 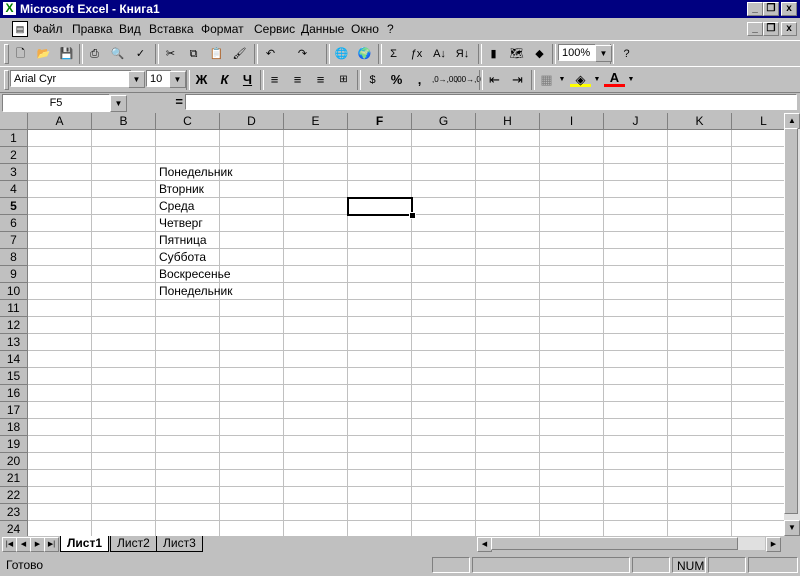 What do you see at coordinates (14, 427) in the screenshot?
I see `row-header: 18` at bounding box center [14, 427].